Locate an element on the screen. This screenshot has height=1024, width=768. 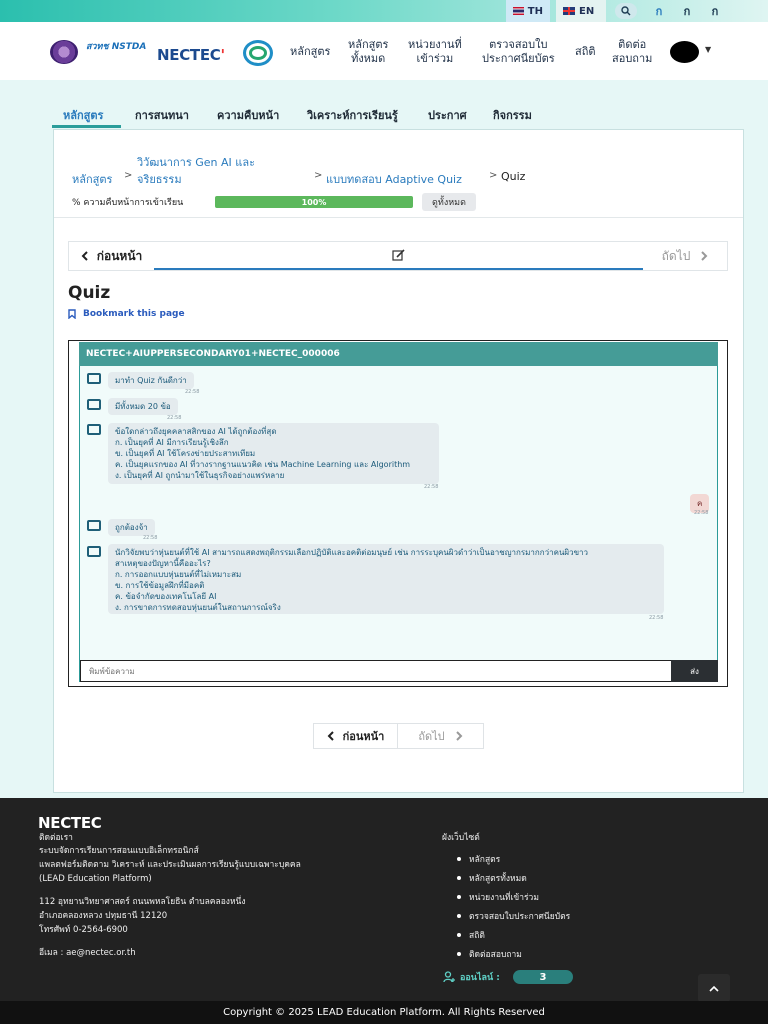
chat-message-input is located at coordinates (376, 671).